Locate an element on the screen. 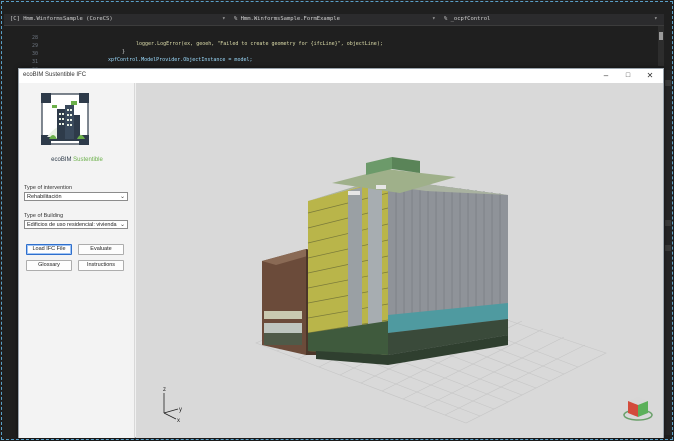 The height and width of the screenshot is (441, 674). close-button: ✕ is located at coordinates (650, 76).